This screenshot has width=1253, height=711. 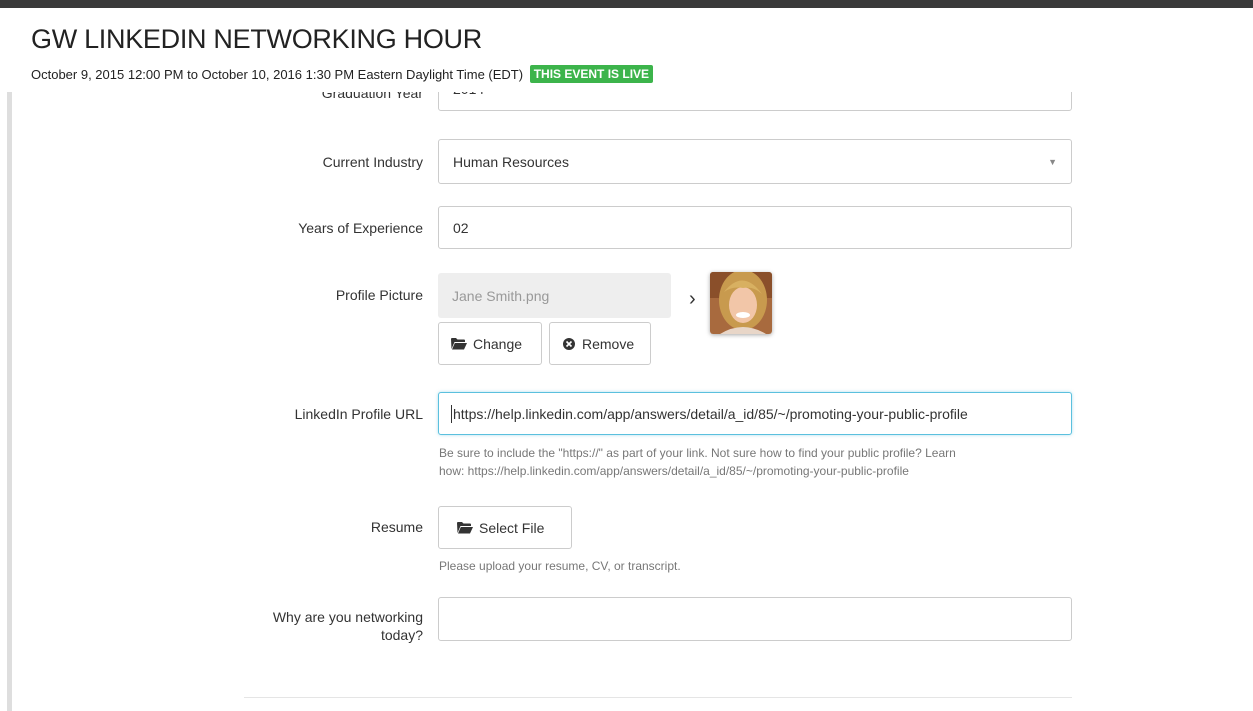 What do you see at coordinates (379, 295) in the screenshot?
I see `profile-picture-label: Profile Picture` at bounding box center [379, 295].